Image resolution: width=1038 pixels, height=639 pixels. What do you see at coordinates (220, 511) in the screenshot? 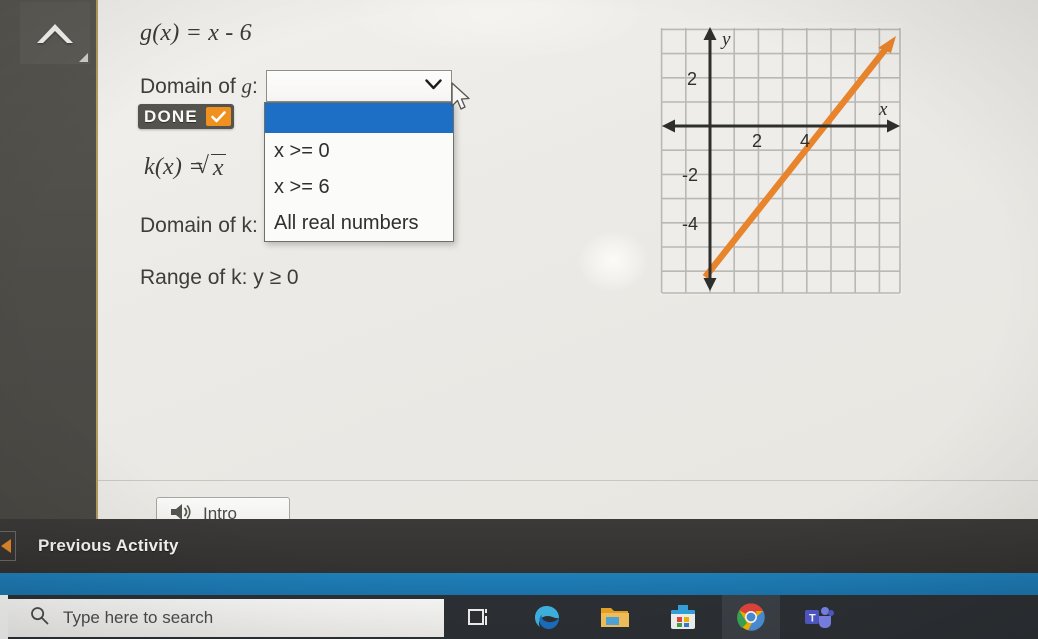
I see `intro-label: Intro` at bounding box center [220, 511].